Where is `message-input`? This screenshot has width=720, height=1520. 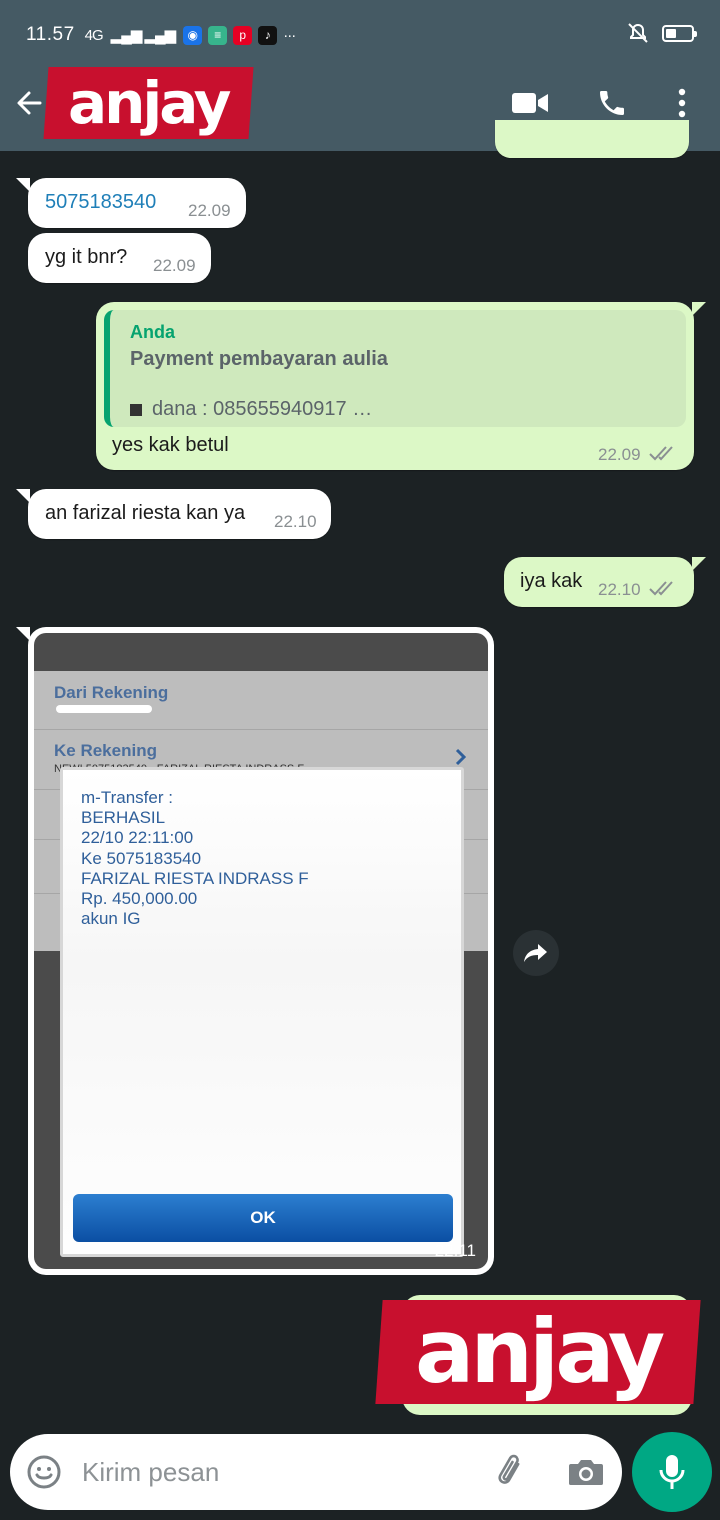 message-input is located at coordinates (277, 1472).